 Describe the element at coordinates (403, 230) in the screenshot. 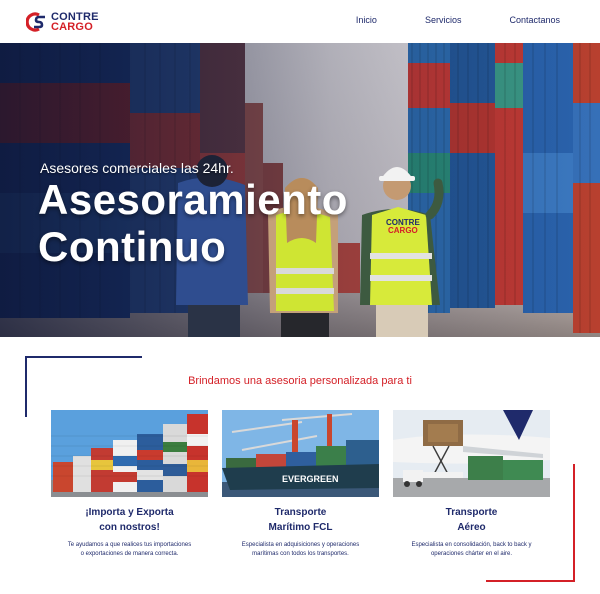

I see `vest-logo-text-2: CARGO` at that location.